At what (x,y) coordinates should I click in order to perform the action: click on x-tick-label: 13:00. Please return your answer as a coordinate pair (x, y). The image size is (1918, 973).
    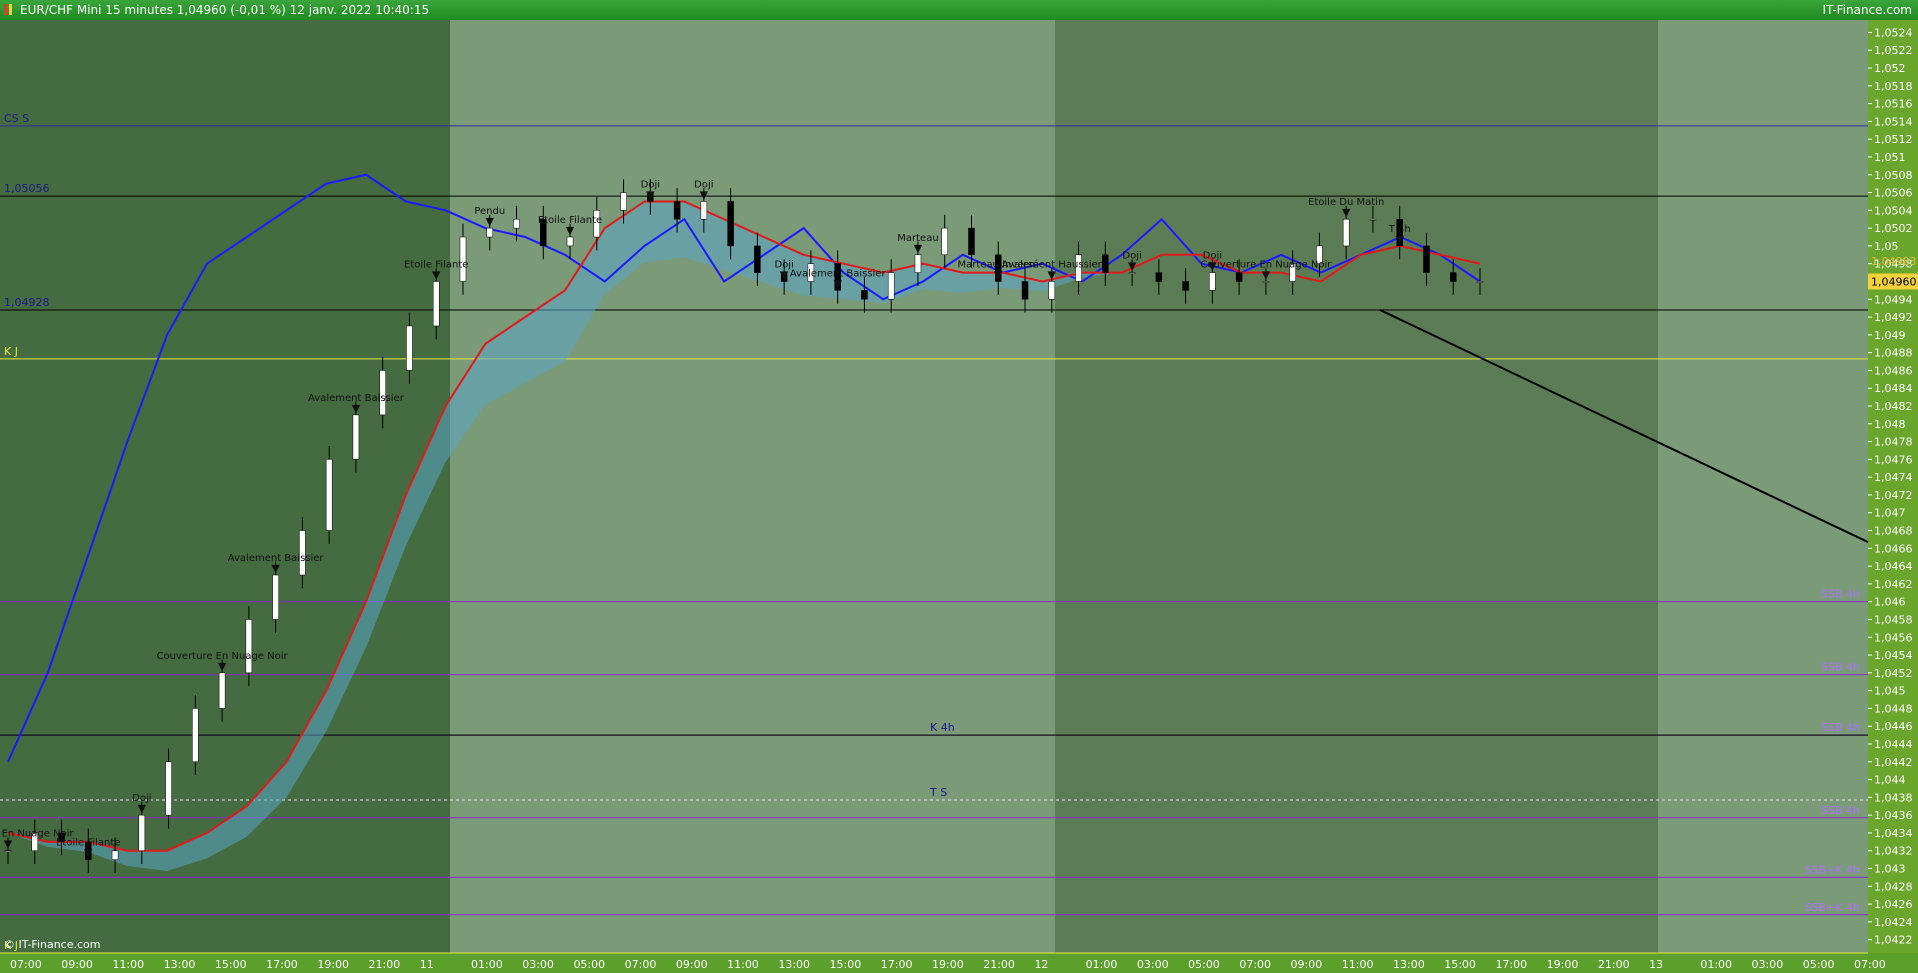
    Looking at the image, I should click on (1409, 964).